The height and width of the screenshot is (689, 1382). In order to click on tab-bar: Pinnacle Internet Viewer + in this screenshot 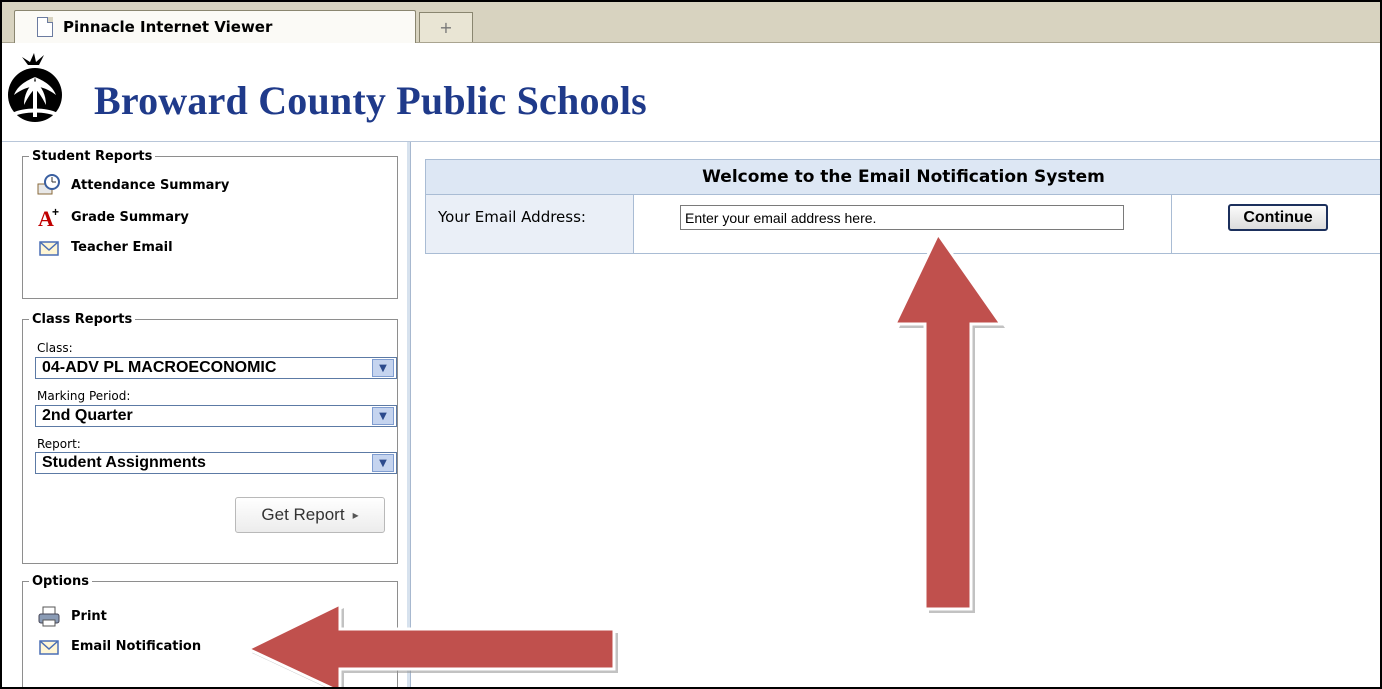, I will do `click(691, 22)`.